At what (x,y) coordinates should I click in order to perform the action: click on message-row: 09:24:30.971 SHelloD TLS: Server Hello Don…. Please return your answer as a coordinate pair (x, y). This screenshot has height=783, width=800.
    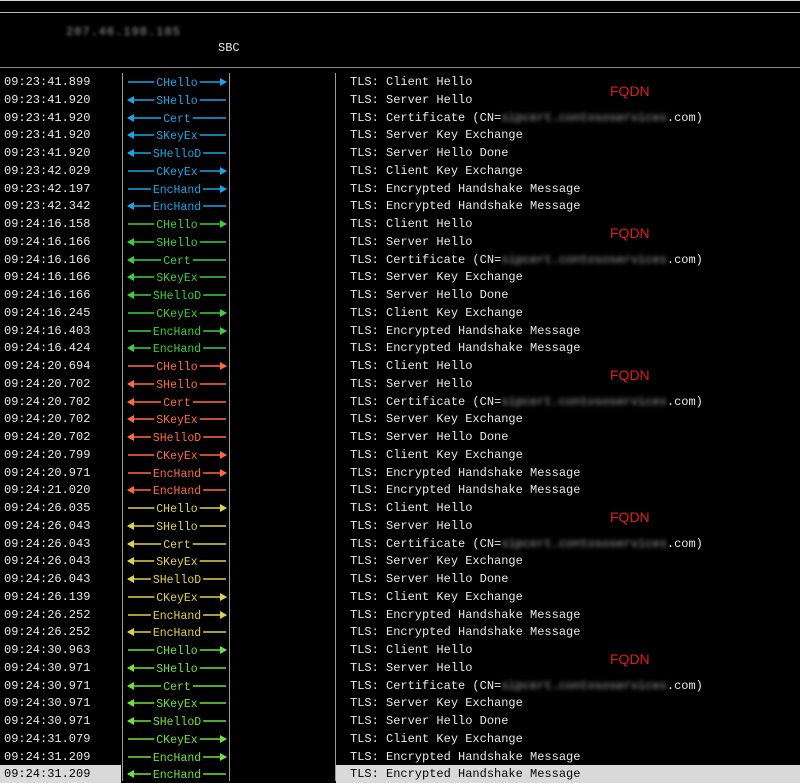
    Looking at the image, I should click on (400, 721).